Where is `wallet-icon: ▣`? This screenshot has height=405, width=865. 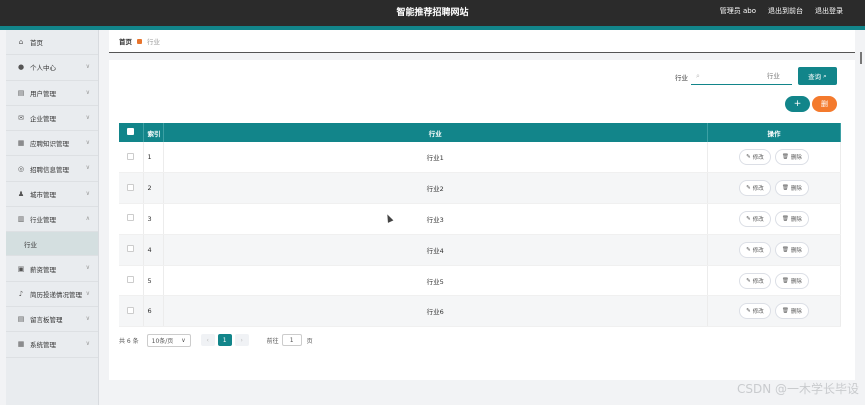
wallet-icon: ▣ is located at coordinates (21, 268).